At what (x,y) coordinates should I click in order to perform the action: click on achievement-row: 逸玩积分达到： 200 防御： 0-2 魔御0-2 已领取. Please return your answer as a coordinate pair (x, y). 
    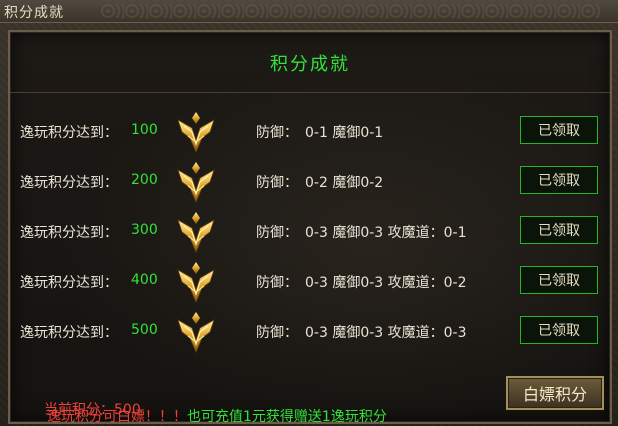
    Looking at the image, I should click on (310, 182).